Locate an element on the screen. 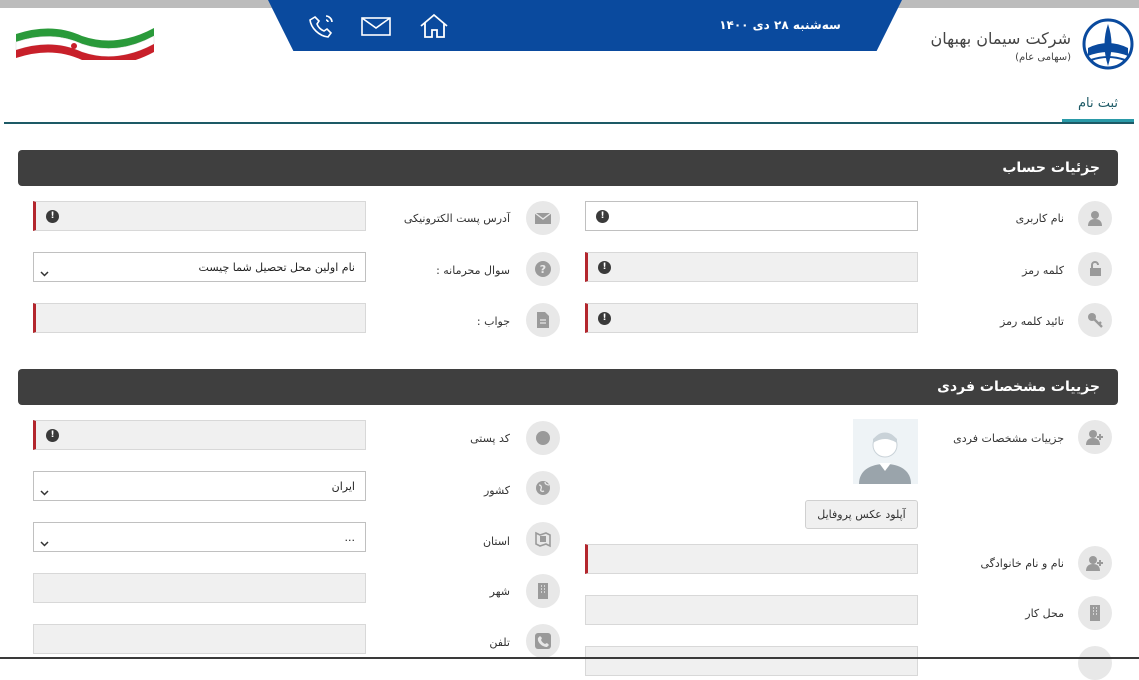 The height and width of the screenshot is (680, 1139). current-date: سه‌شنبه ۲۸ دی ۱۴۰۰ is located at coordinates (780, 25).